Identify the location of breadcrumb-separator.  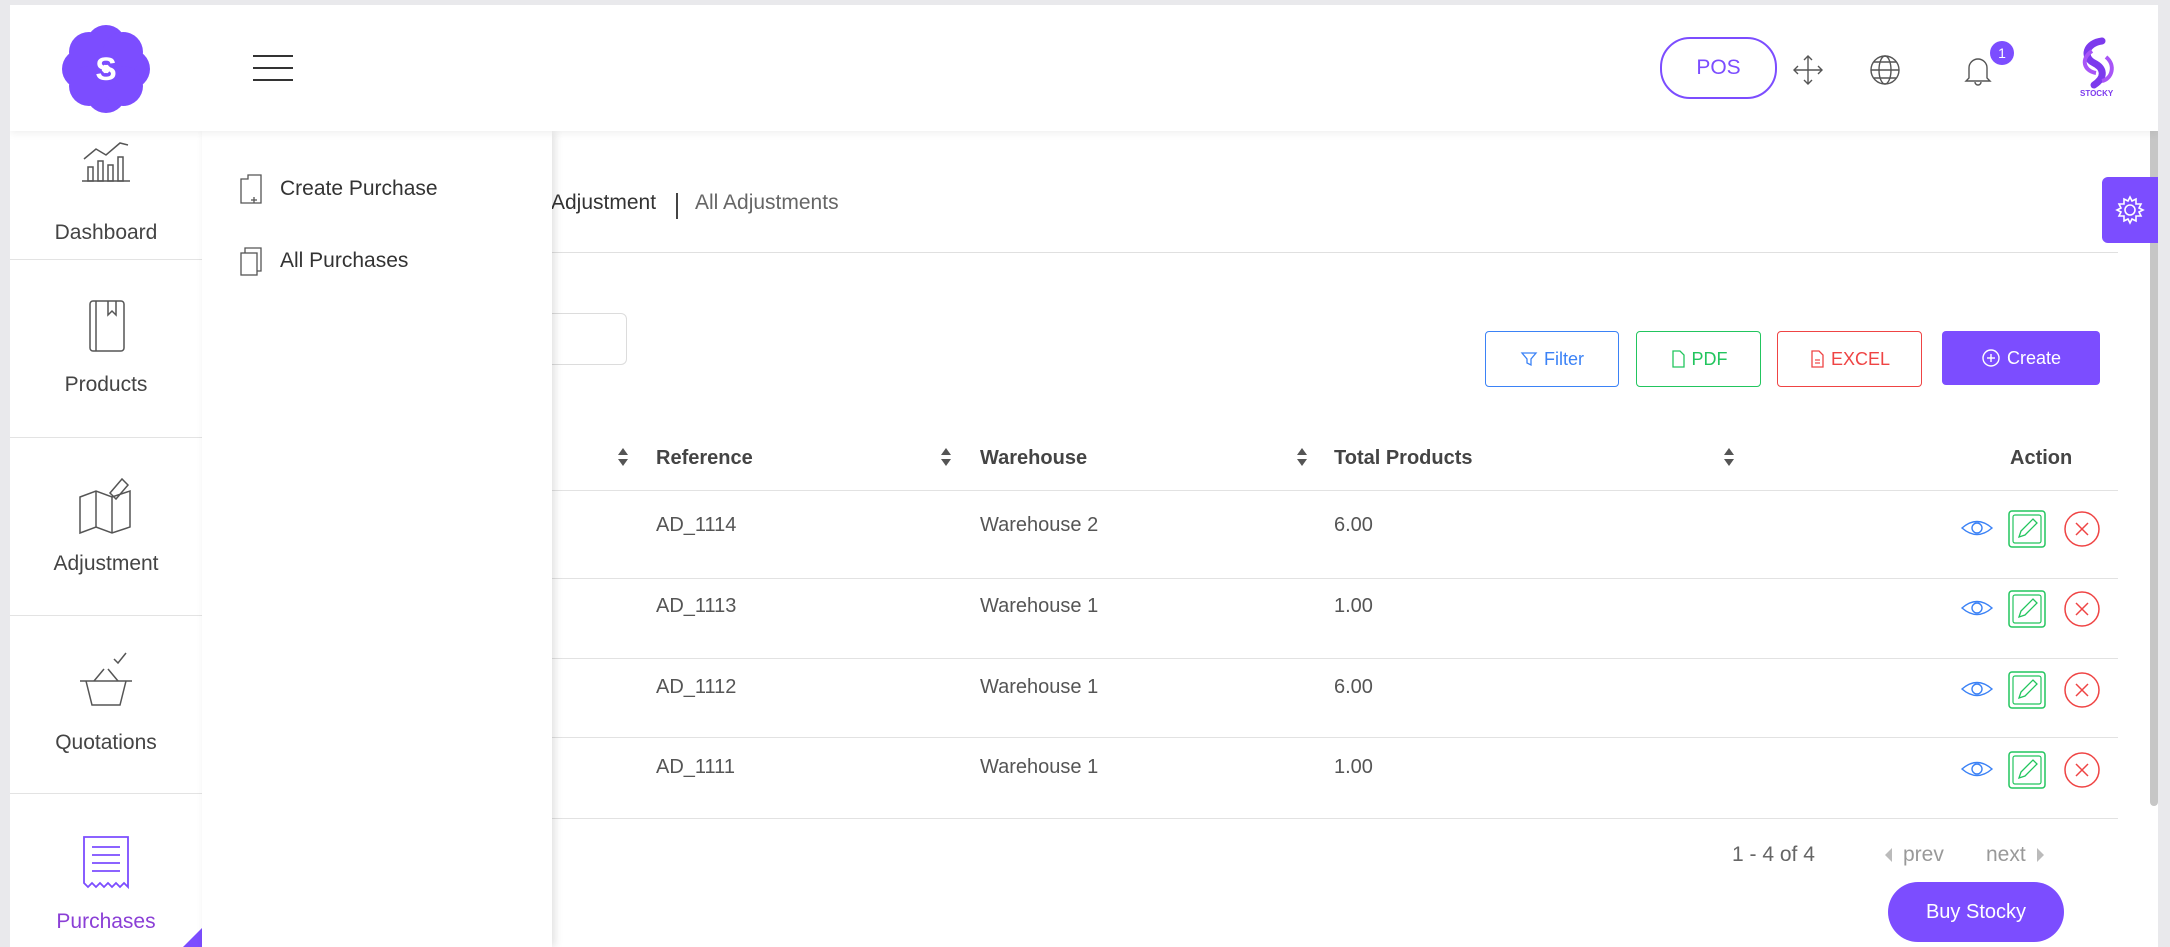
(677, 206).